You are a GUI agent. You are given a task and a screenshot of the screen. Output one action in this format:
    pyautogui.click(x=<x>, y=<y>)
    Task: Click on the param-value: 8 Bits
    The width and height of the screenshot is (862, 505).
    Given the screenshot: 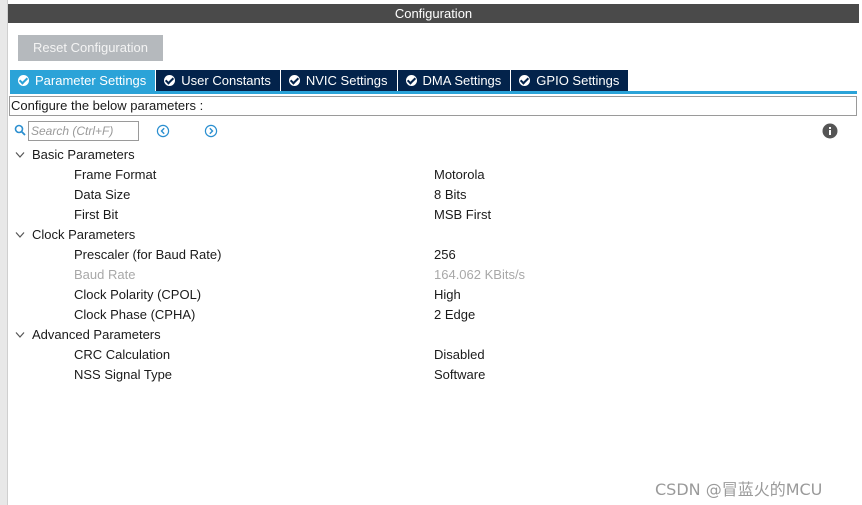 What is the action you would take?
    pyautogui.click(x=450, y=195)
    